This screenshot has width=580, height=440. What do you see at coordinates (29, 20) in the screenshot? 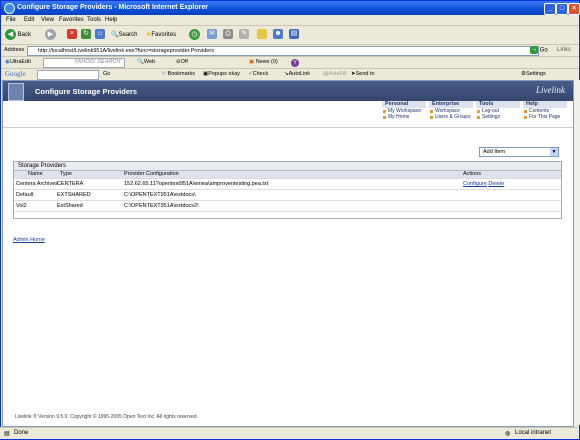
I see `menu-edit: Edit` at bounding box center [29, 20].